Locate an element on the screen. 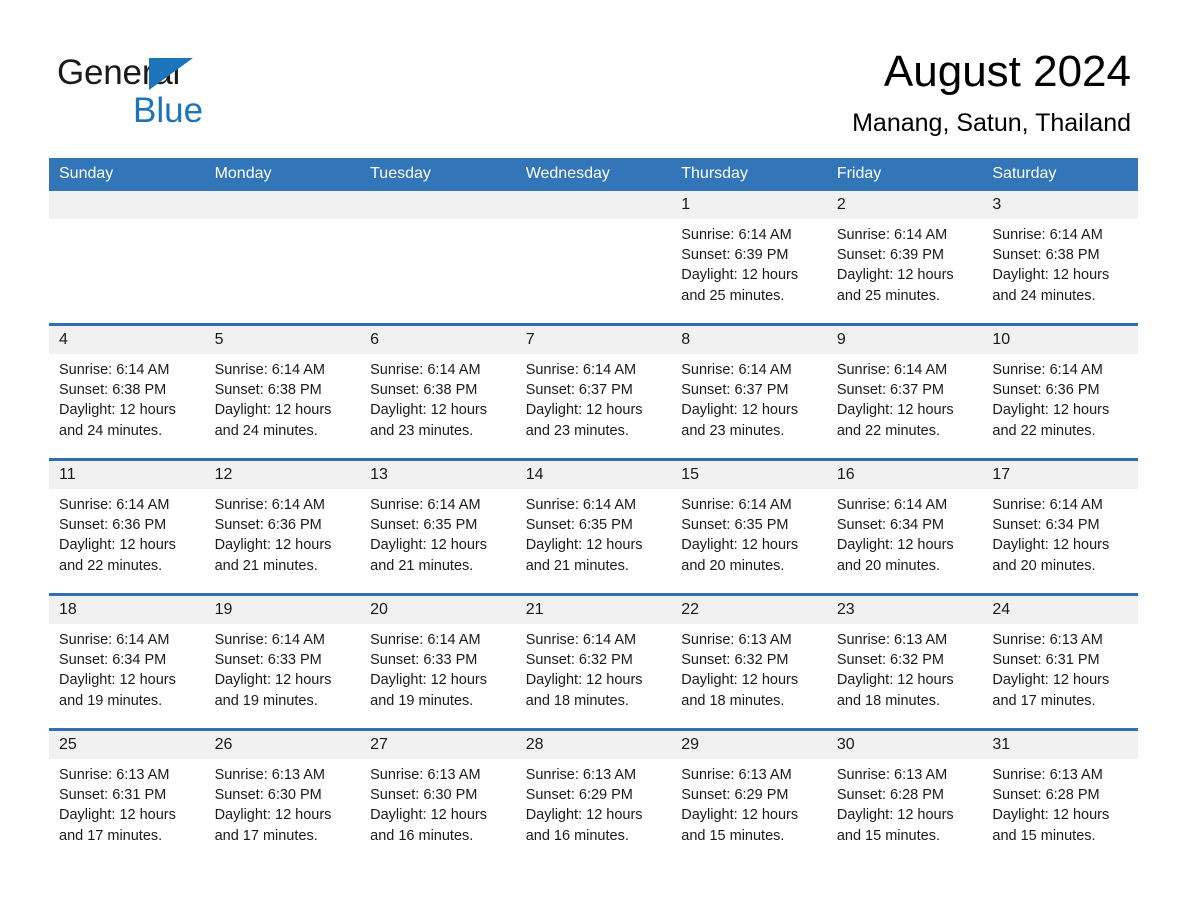 This screenshot has height=918, width=1188. sunset-text: Sunset: 6:34 PM is located at coordinates (113, 660).